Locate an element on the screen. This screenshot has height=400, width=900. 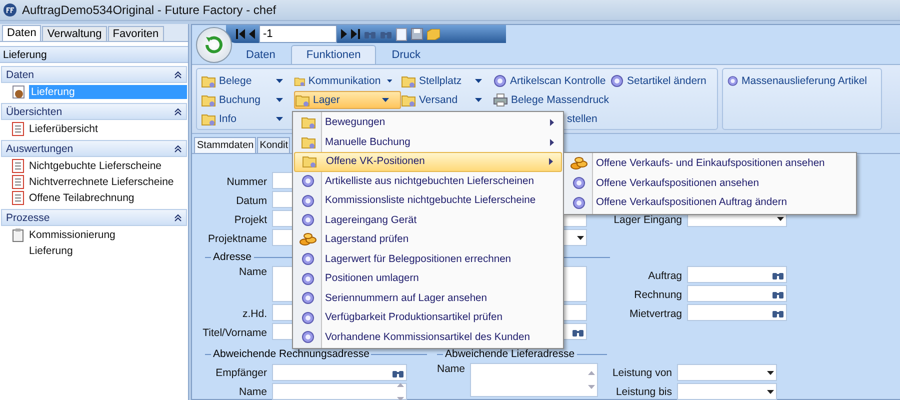
menu-item: Verfügbarkeit Produktionsartikel prüfen is located at coordinates (428, 318).